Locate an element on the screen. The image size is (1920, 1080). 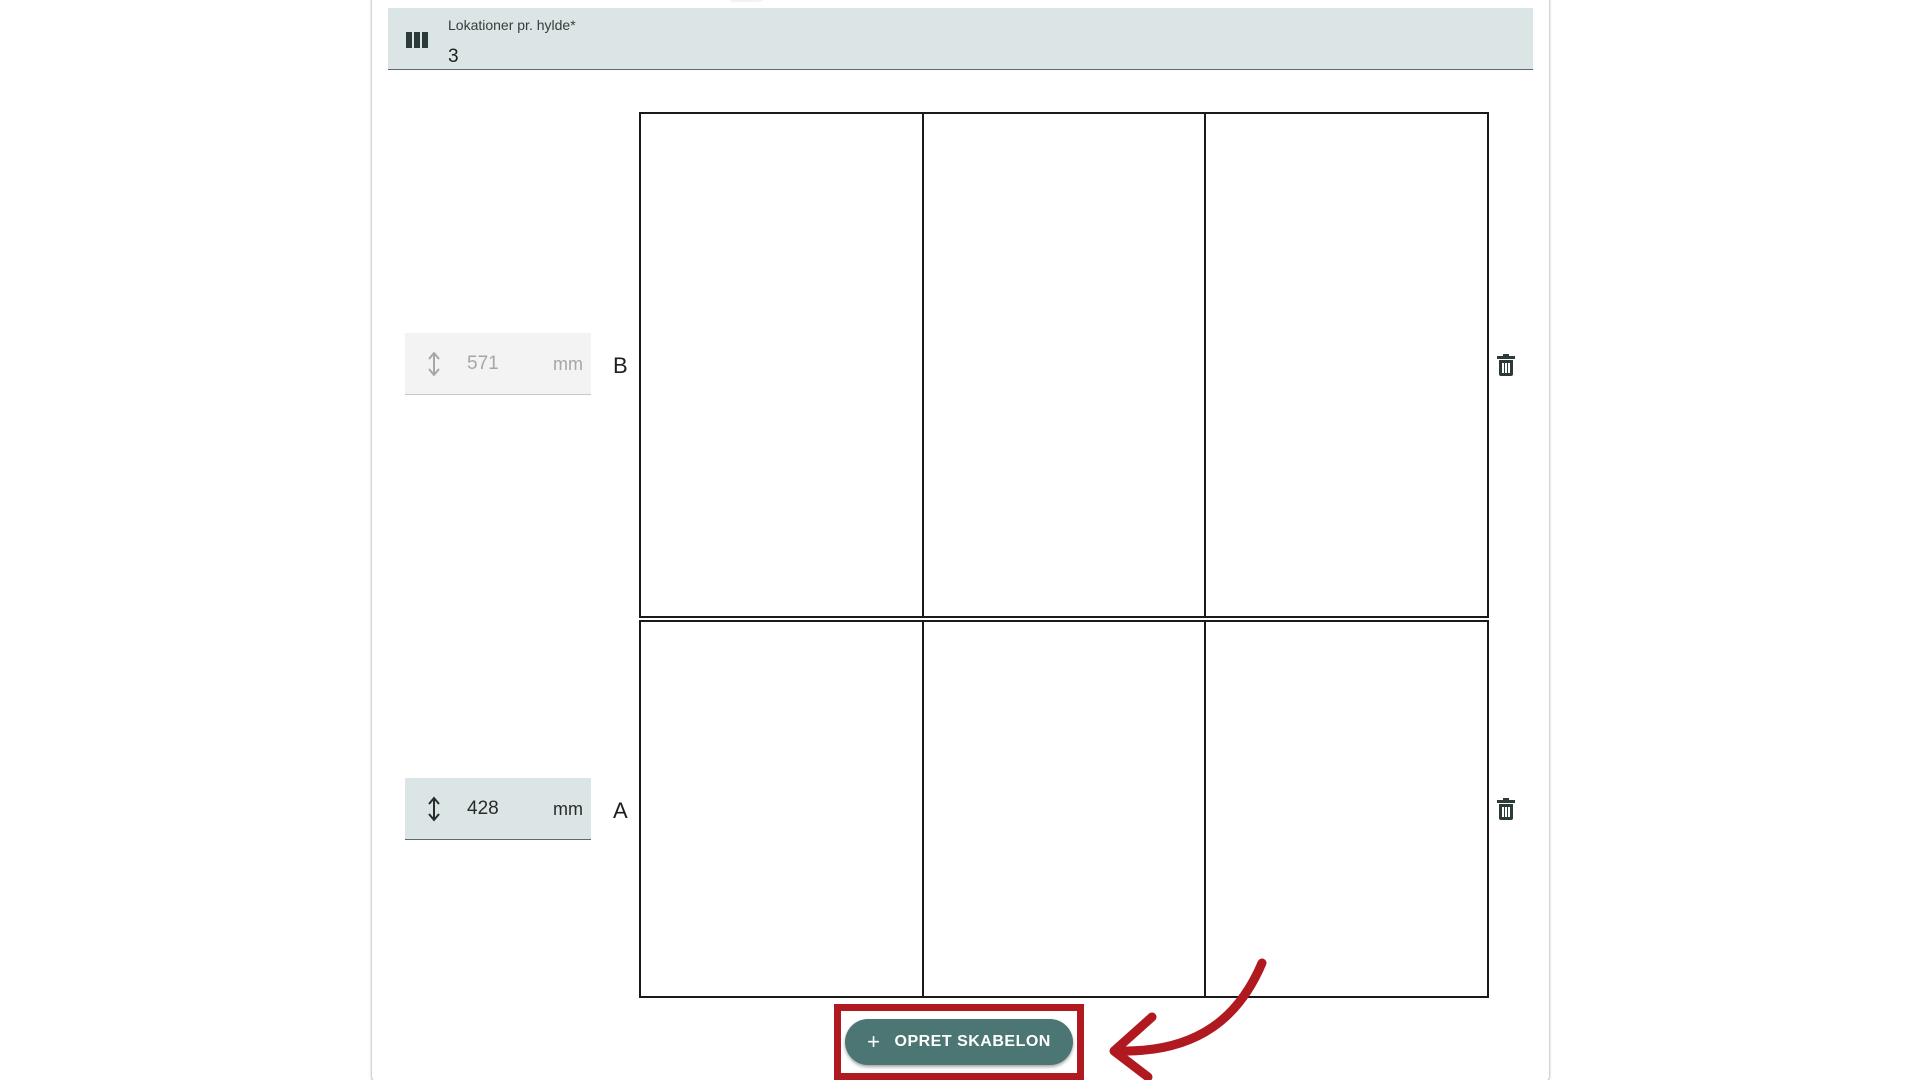
create-template-button: + OPRET SKABELON is located at coordinates (959, 1042).